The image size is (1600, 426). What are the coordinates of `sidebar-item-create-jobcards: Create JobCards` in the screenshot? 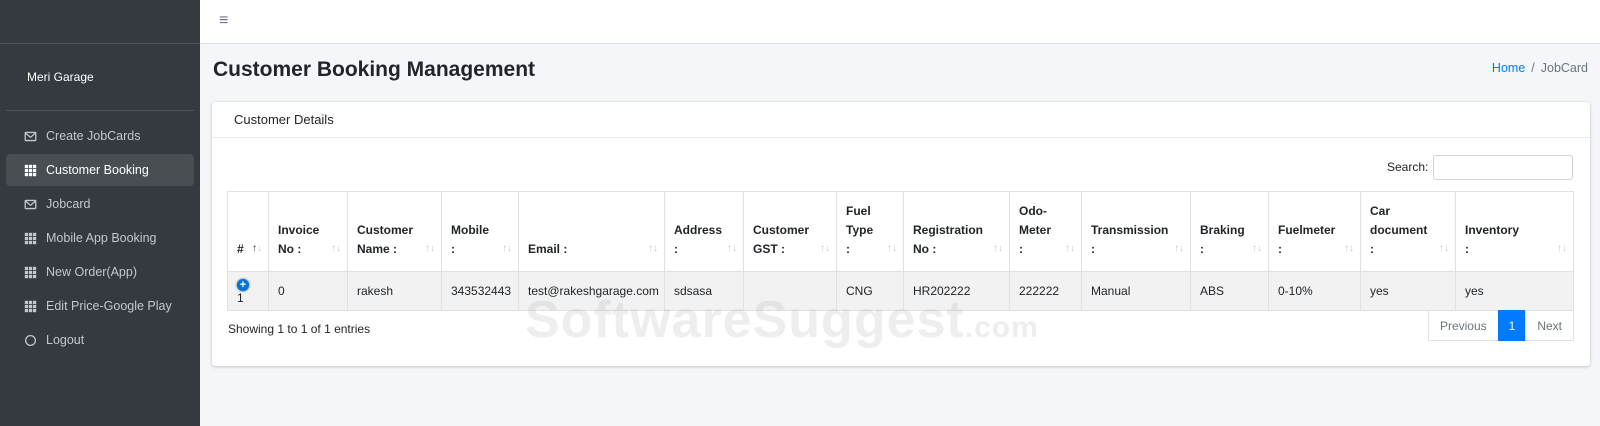 It's located at (100, 136).